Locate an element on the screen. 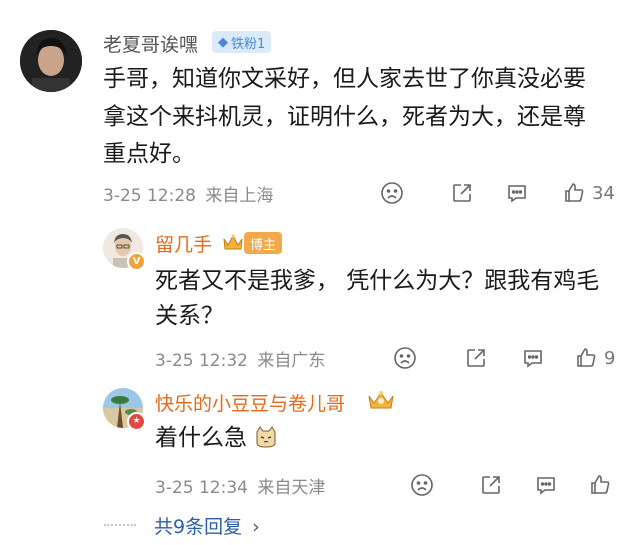  comment-actions: 34 is located at coordinates (505, 193).